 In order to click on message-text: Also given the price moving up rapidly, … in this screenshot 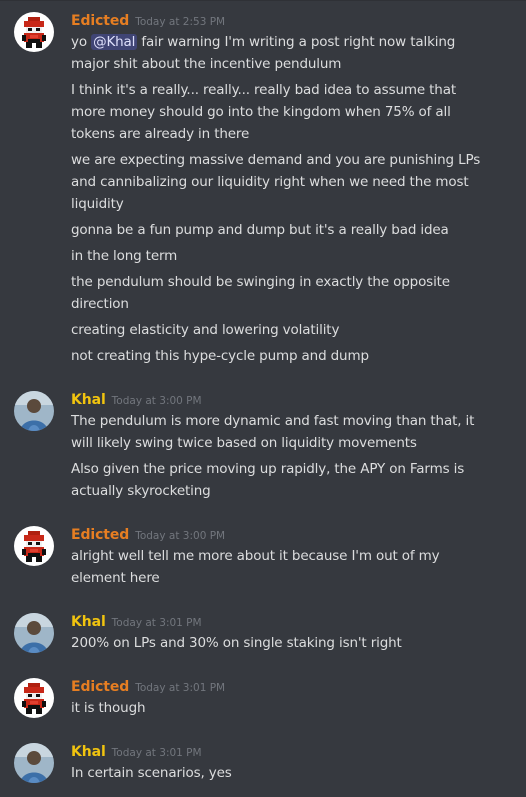, I will do `click(268, 469)`.